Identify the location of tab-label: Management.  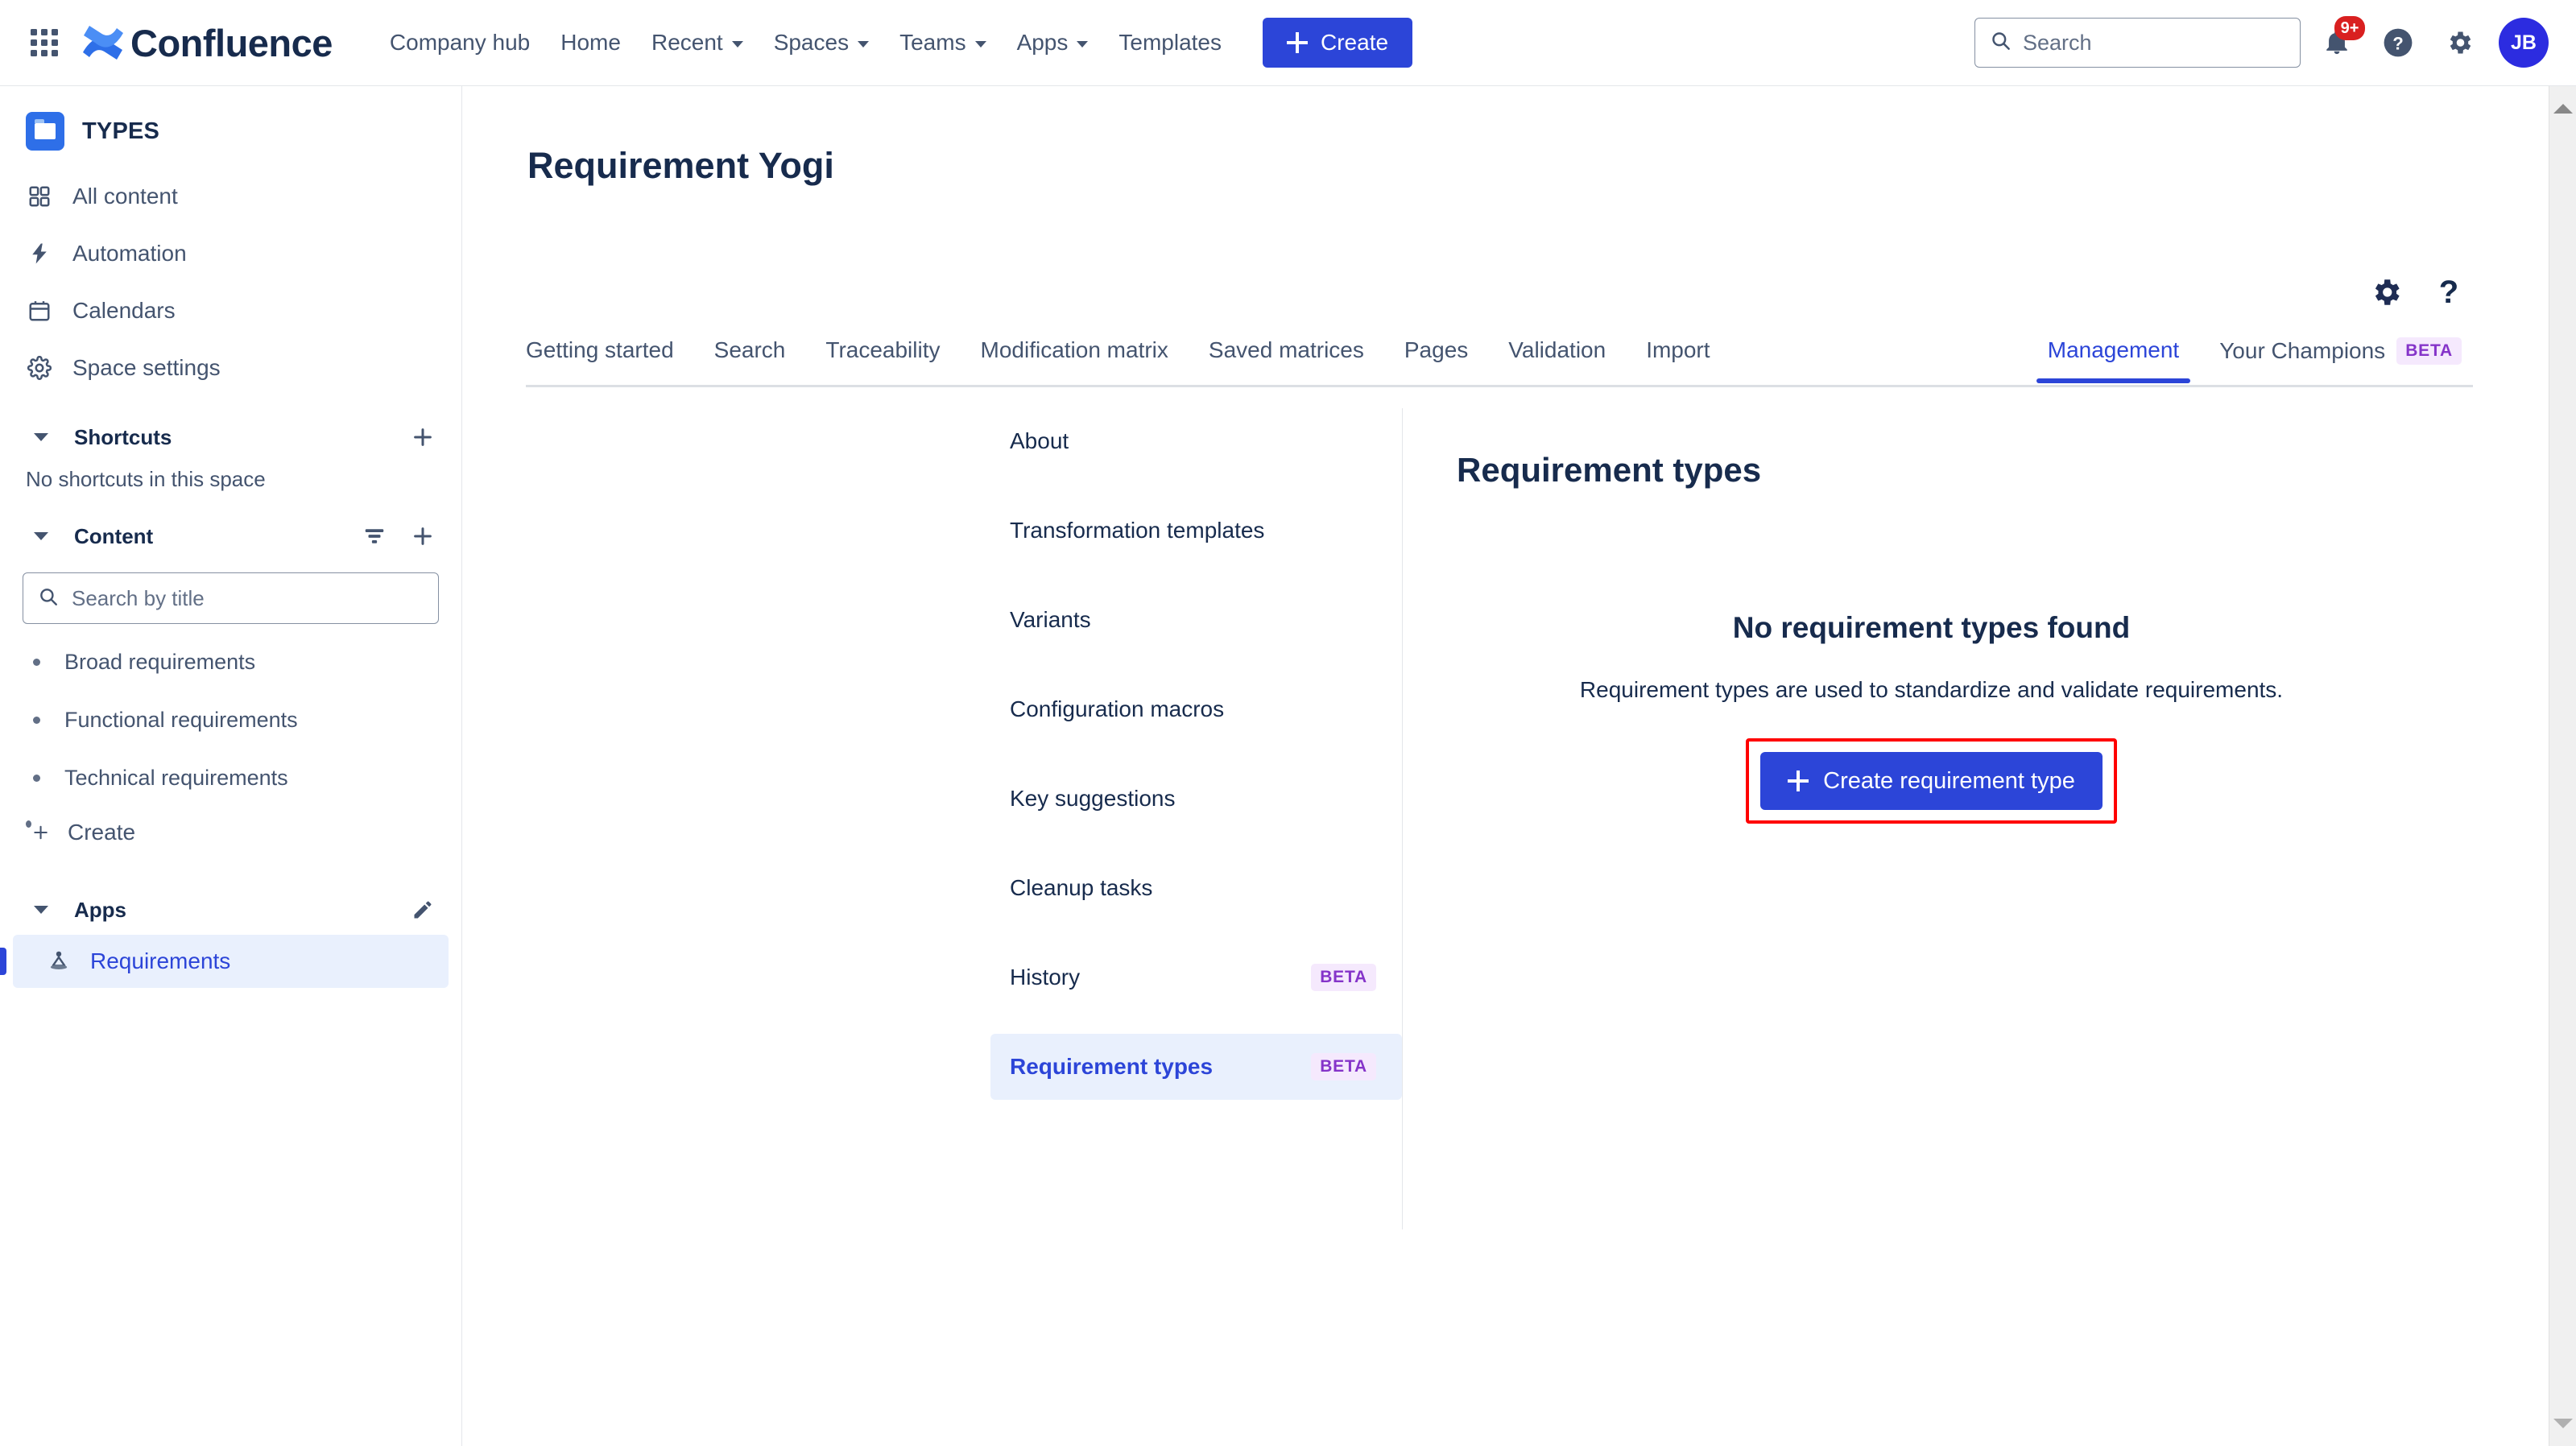
(2113, 350).